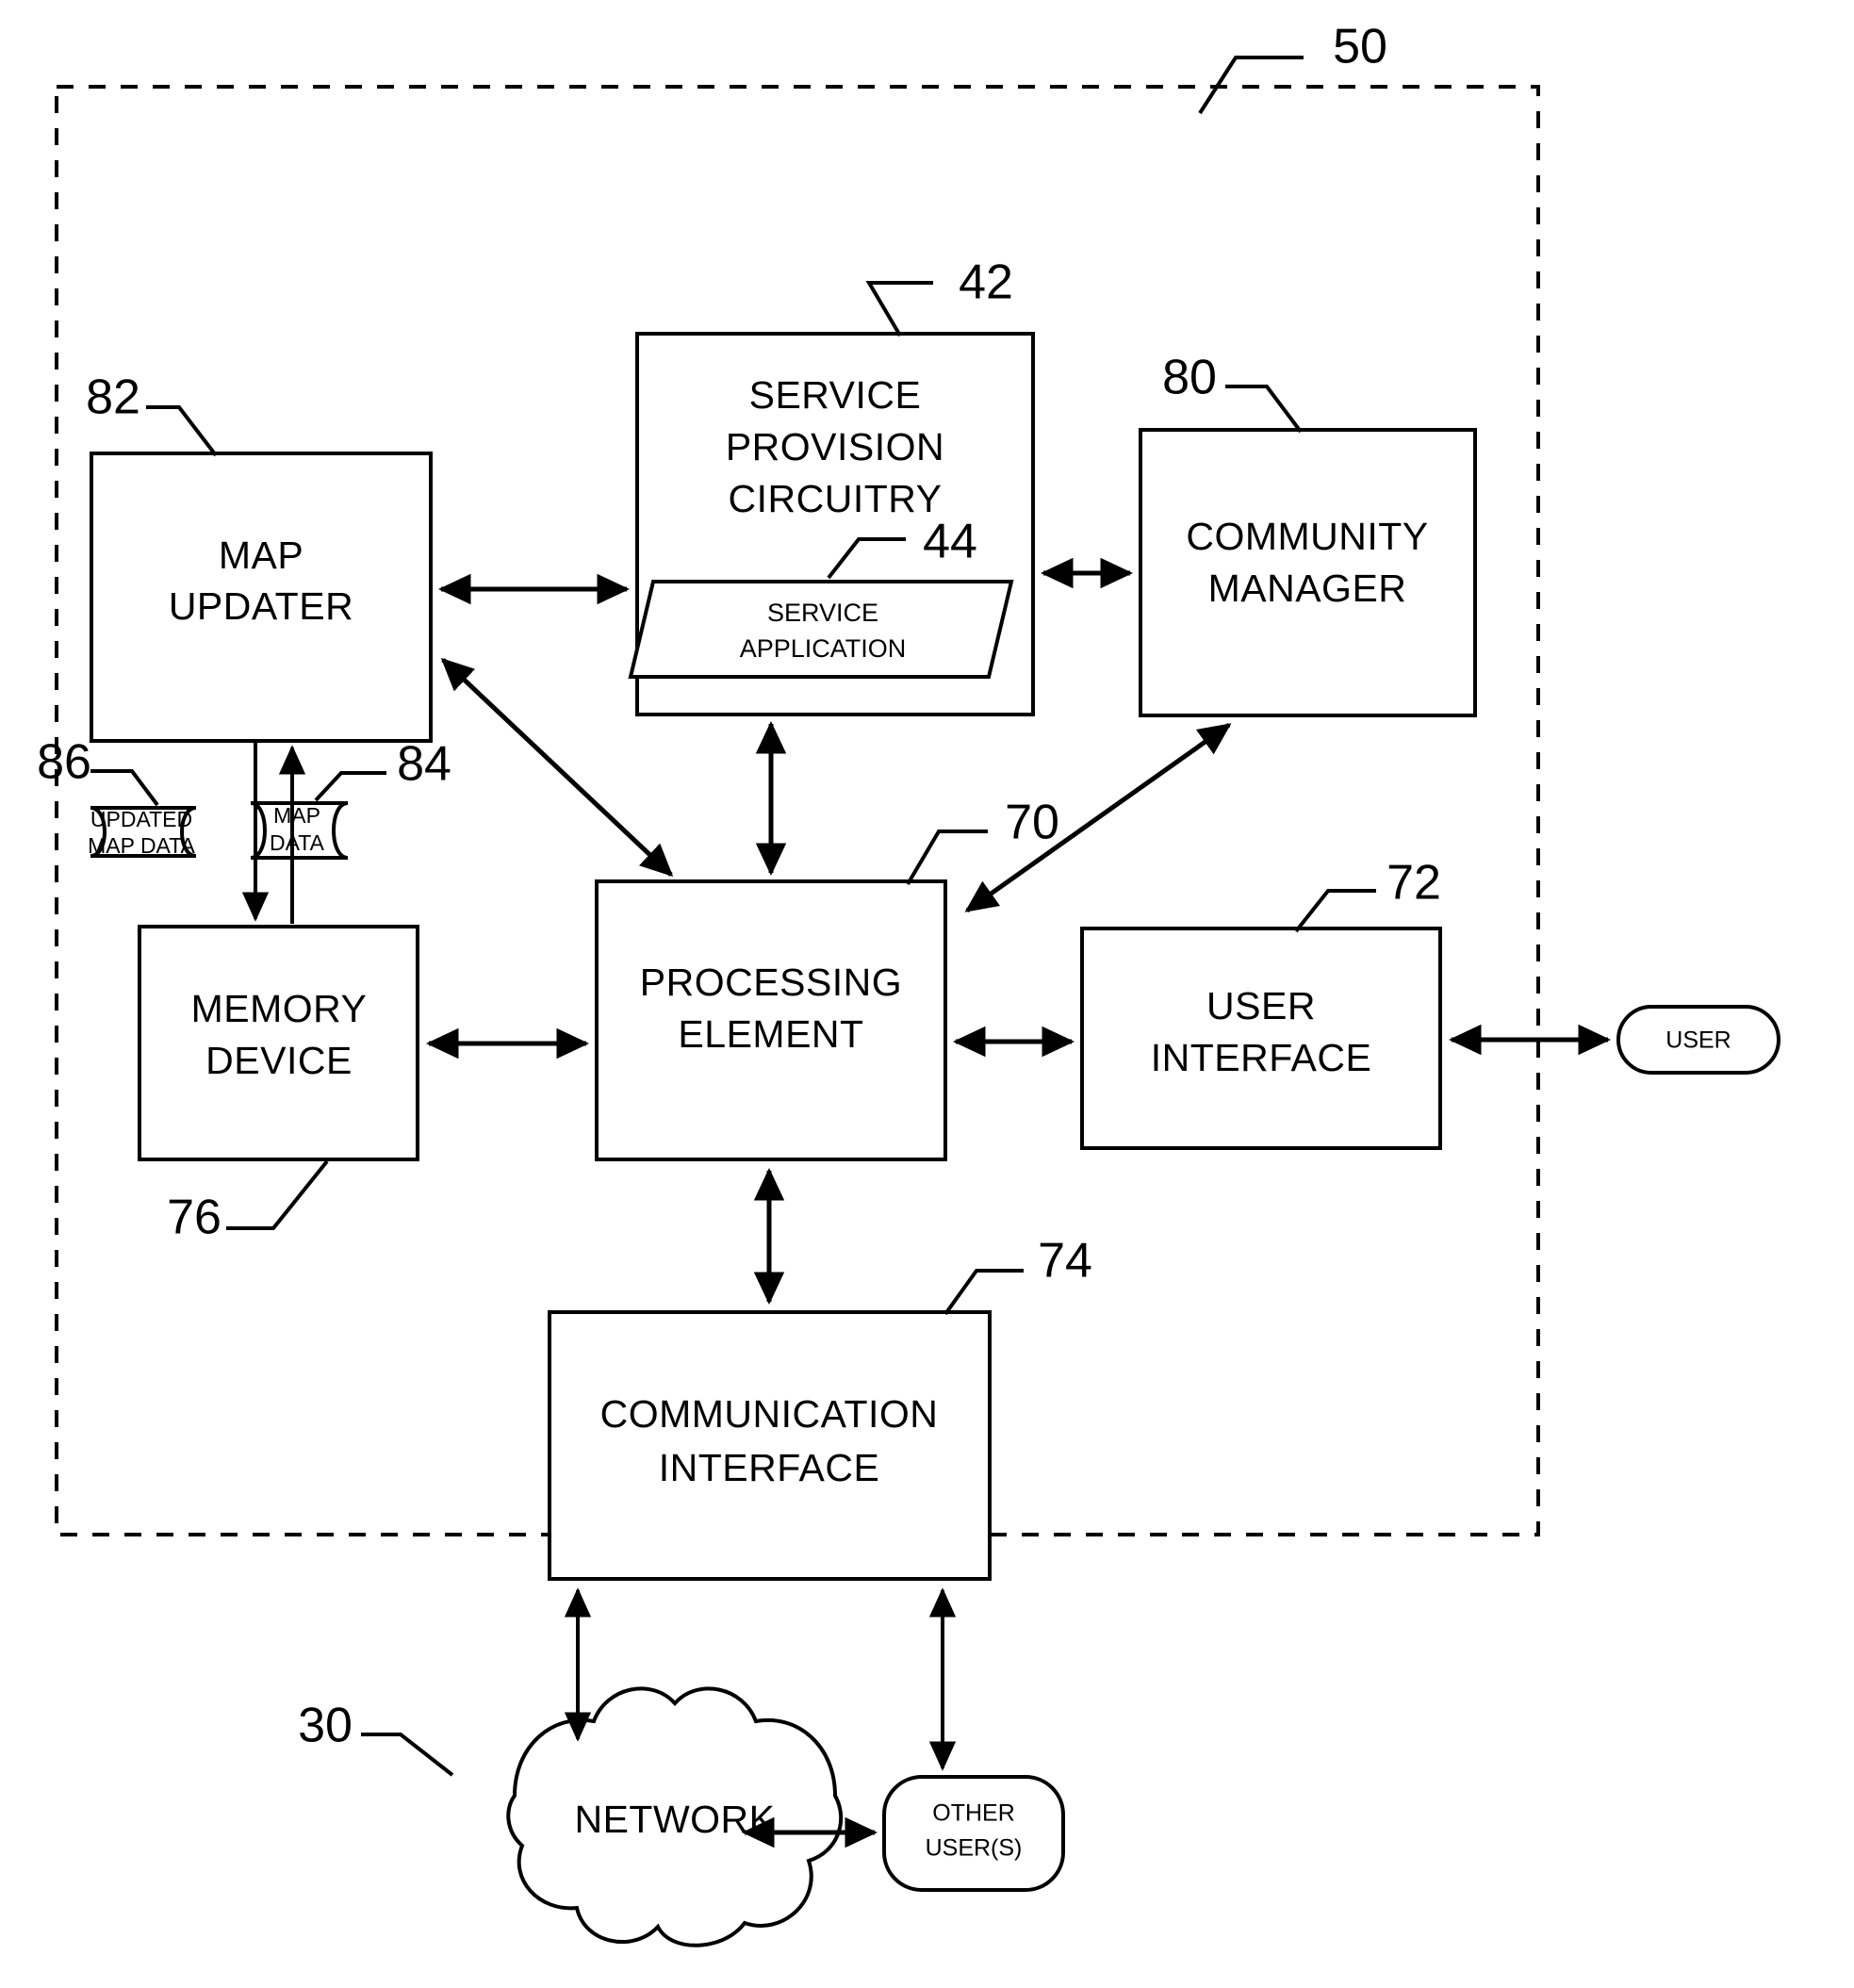 The height and width of the screenshot is (1988, 1854). Describe the element at coordinates (277, 1195) in the screenshot. I see `leader-line-memory-device` at that location.